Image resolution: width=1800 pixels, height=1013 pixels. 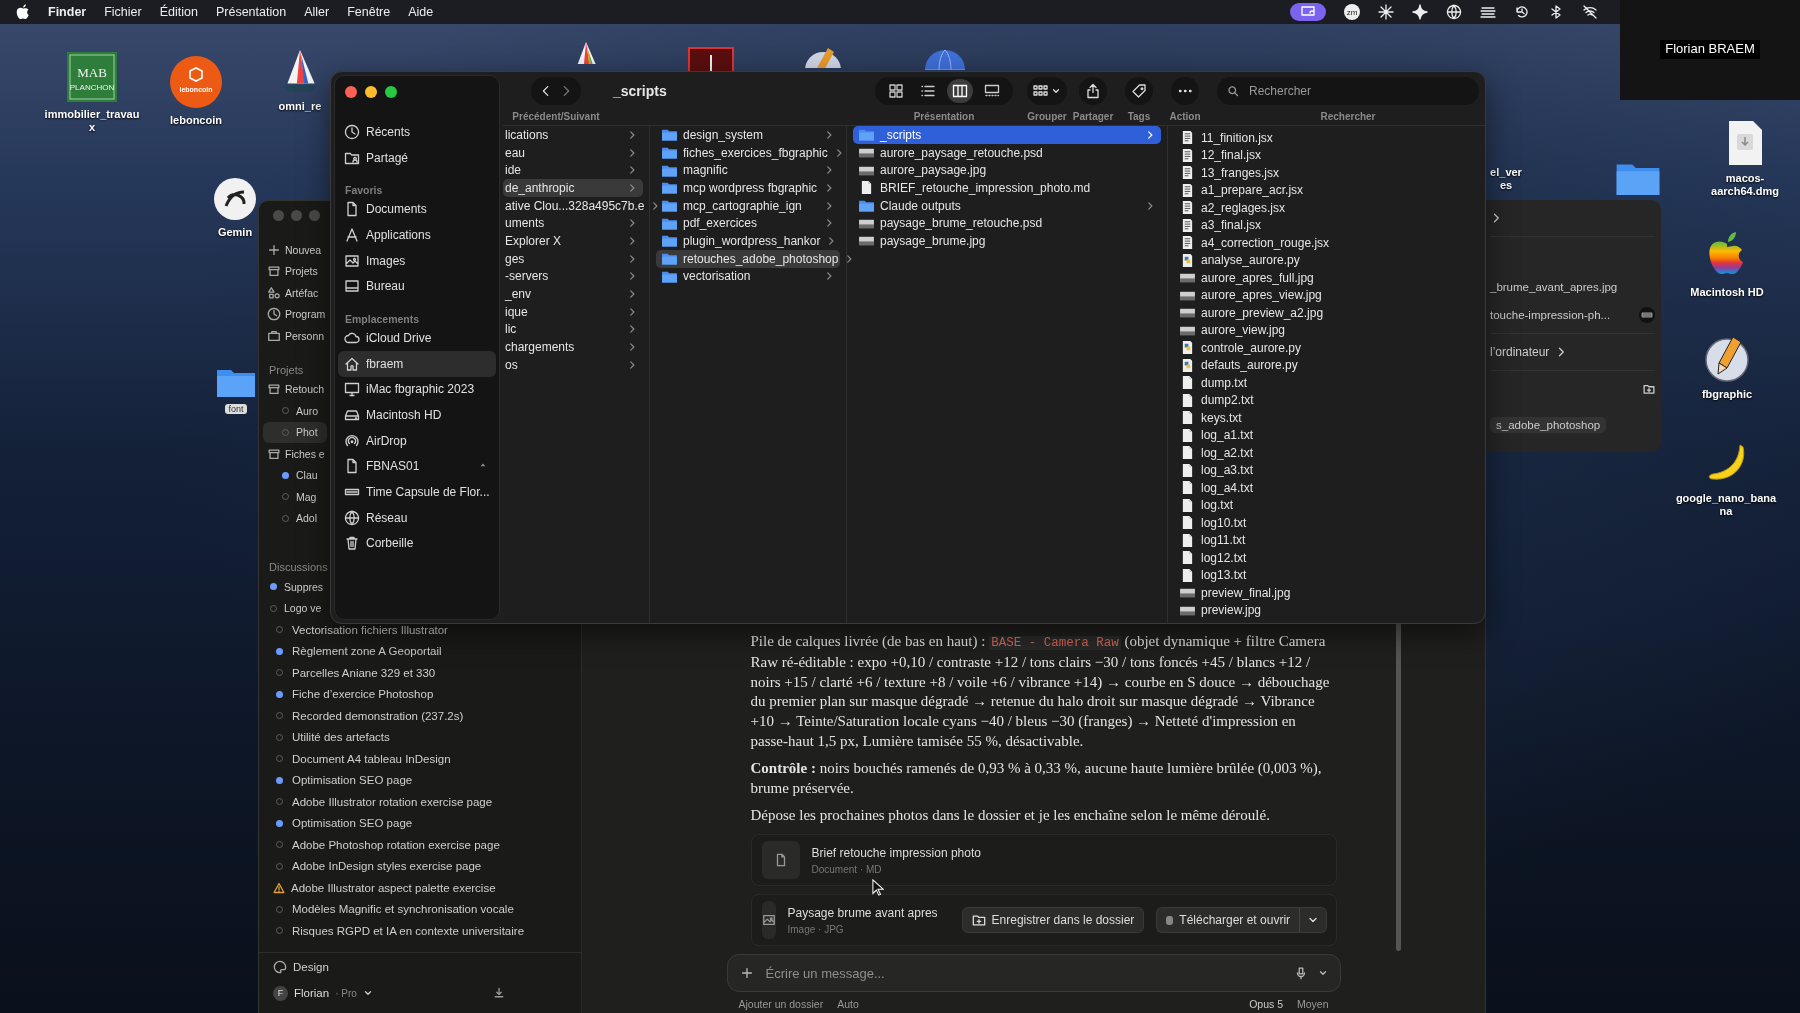 I want to click on chat-item: Clau, so click(x=295, y=475).